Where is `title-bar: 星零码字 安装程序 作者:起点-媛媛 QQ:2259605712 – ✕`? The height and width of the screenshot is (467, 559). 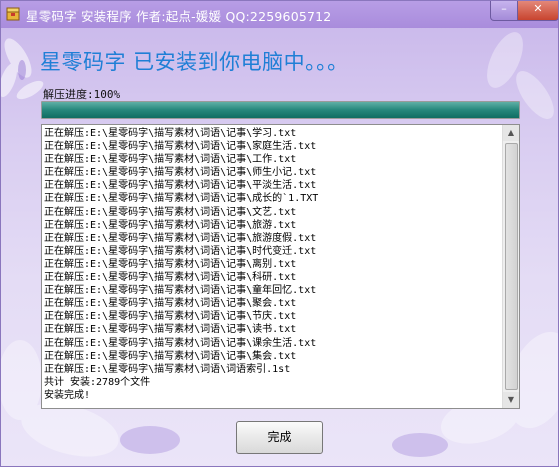
title-bar: 星零码字 安装程序 作者:起点-媛媛 QQ:2259605712 – ✕ is located at coordinates (279, 14).